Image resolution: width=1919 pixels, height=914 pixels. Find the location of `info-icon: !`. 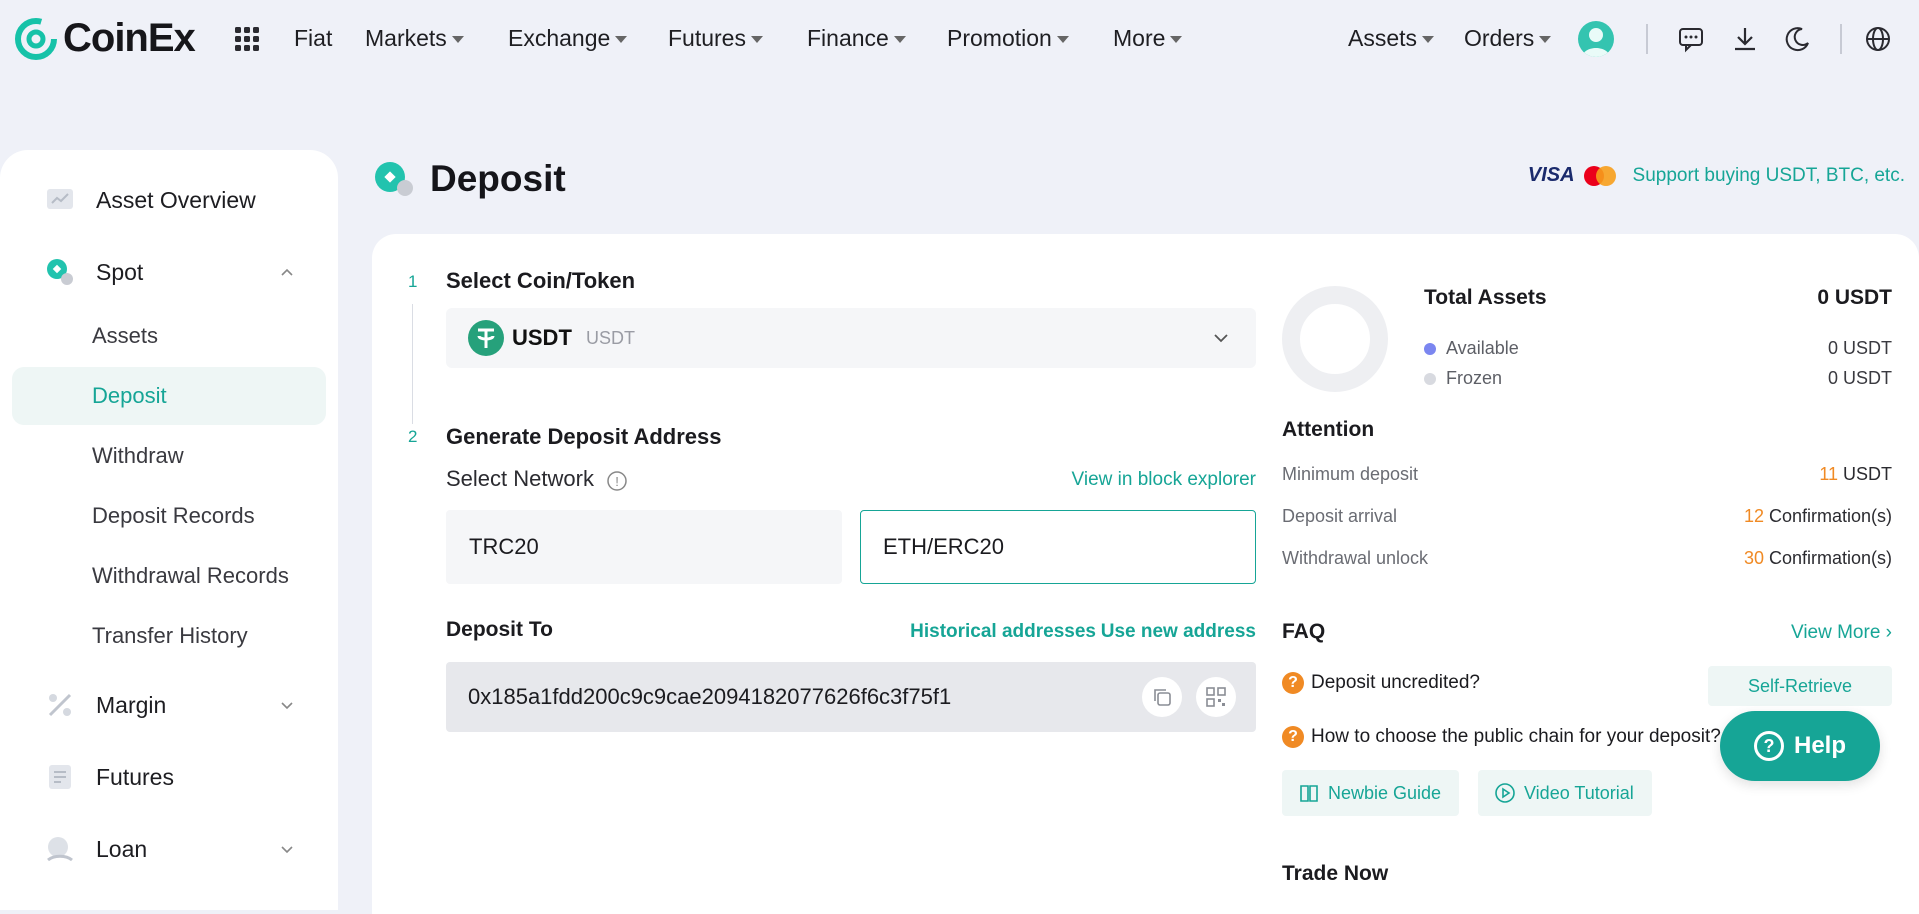

info-icon: ! is located at coordinates (617, 481).